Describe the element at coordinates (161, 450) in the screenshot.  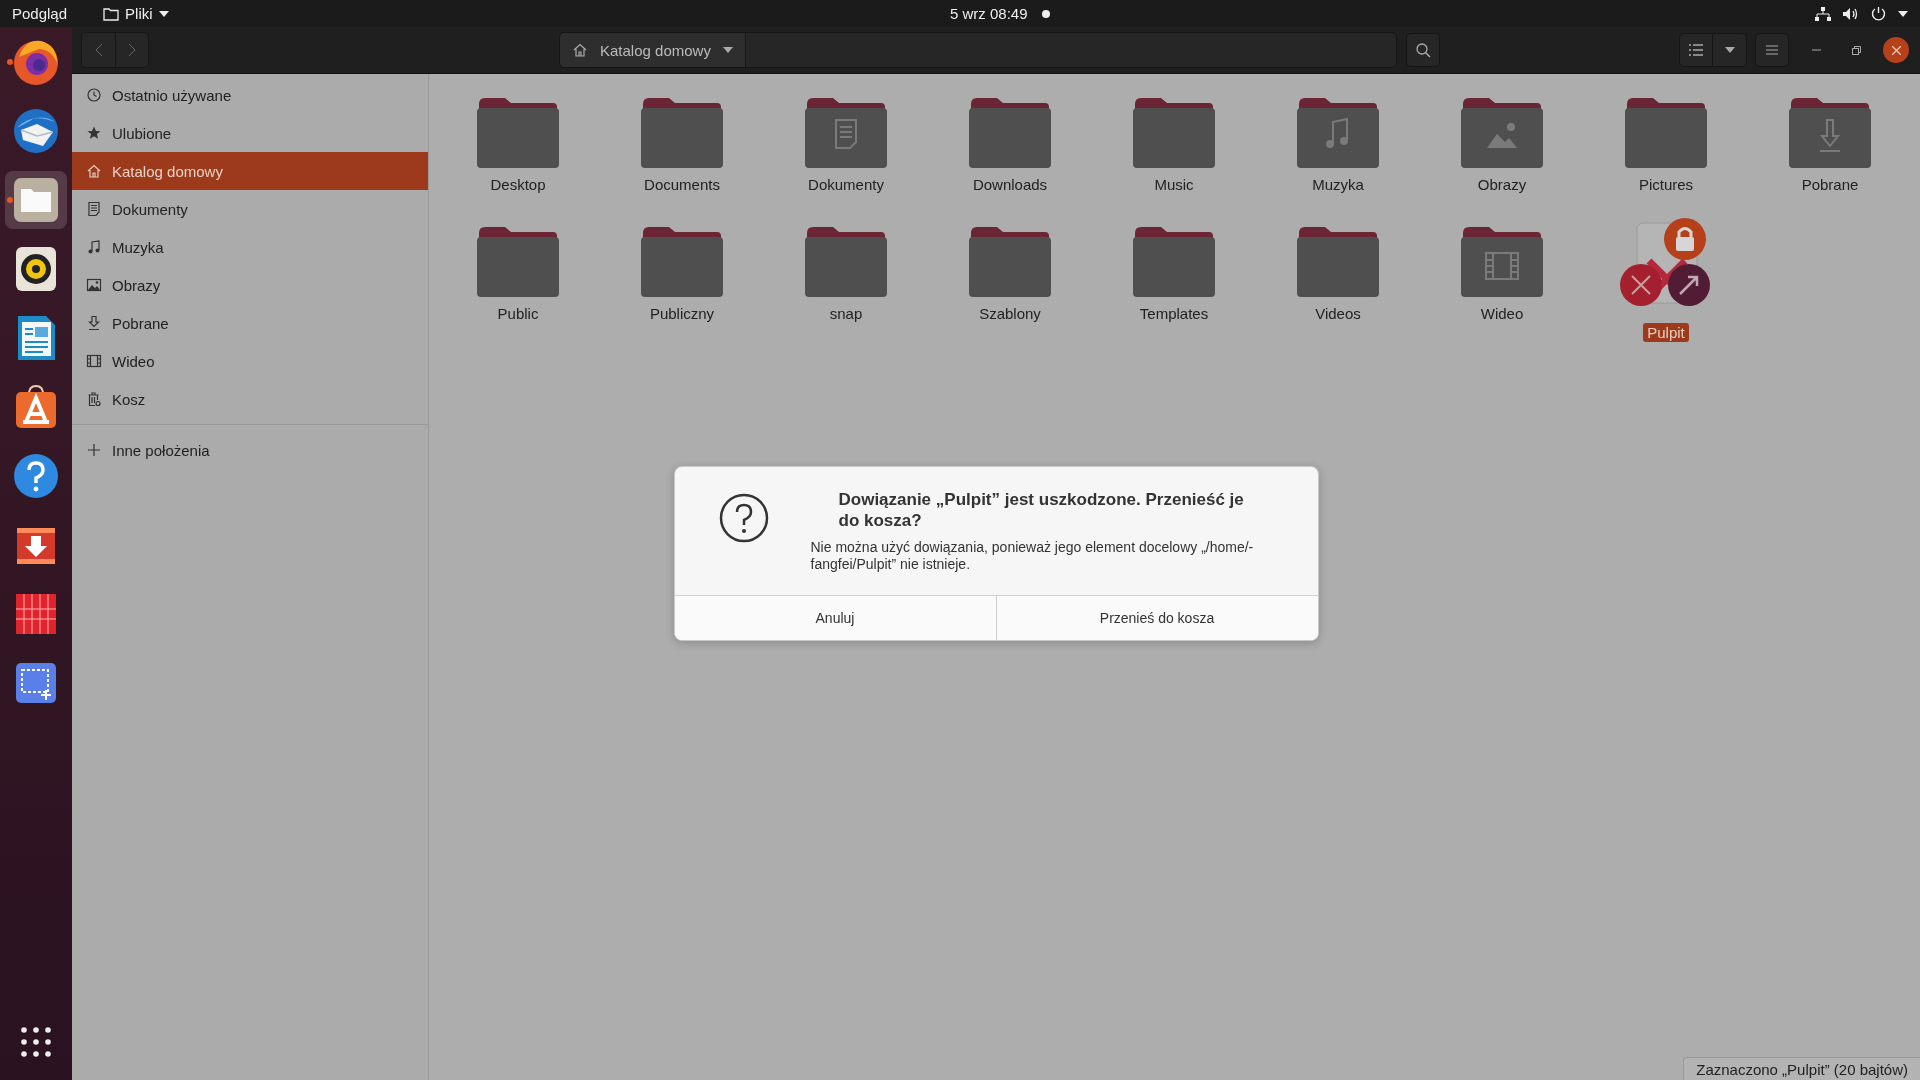
I see `sidebar-label: Inne położenia` at that location.